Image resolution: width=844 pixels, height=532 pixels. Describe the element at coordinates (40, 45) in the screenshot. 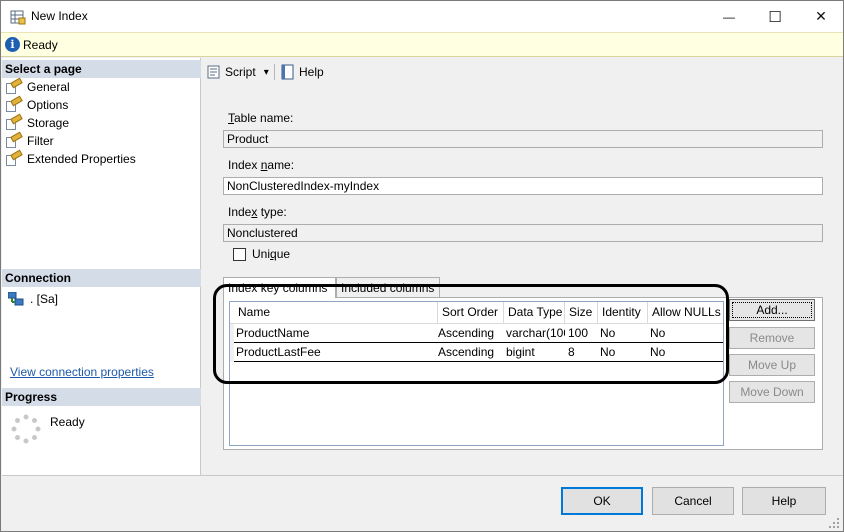

I see `status-text: Ready` at that location.